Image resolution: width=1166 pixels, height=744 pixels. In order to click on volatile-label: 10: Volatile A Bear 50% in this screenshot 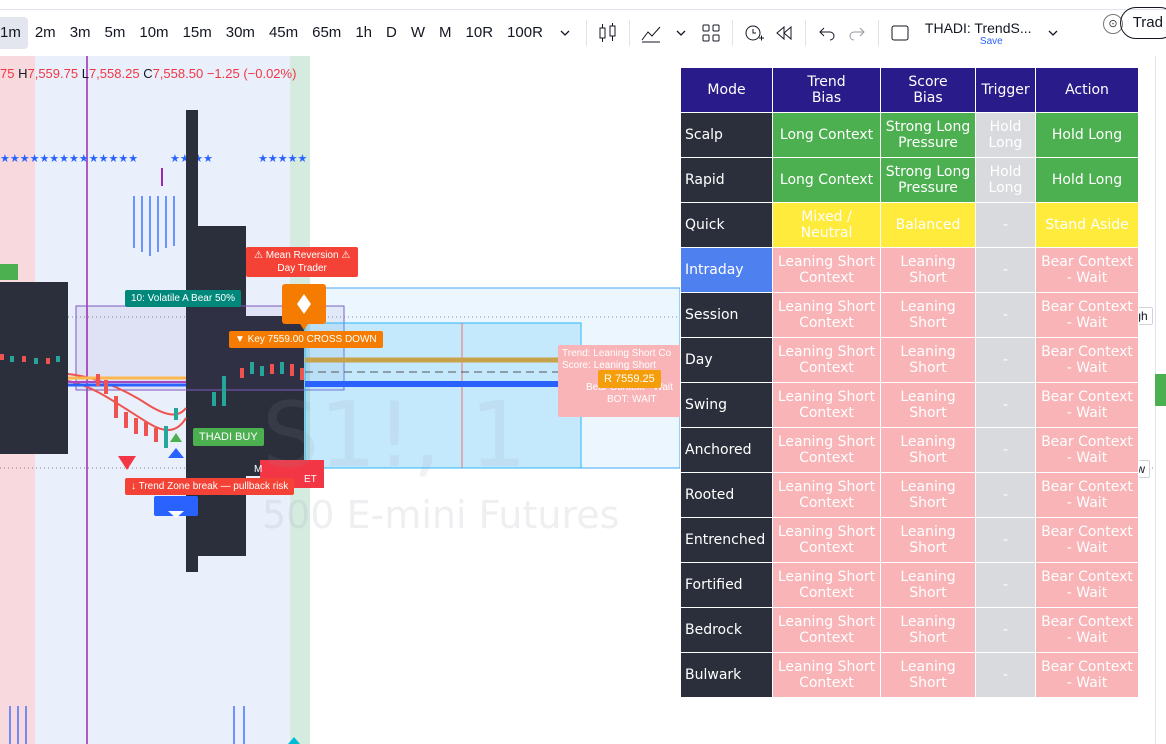, I will do `click(183, 298)`.